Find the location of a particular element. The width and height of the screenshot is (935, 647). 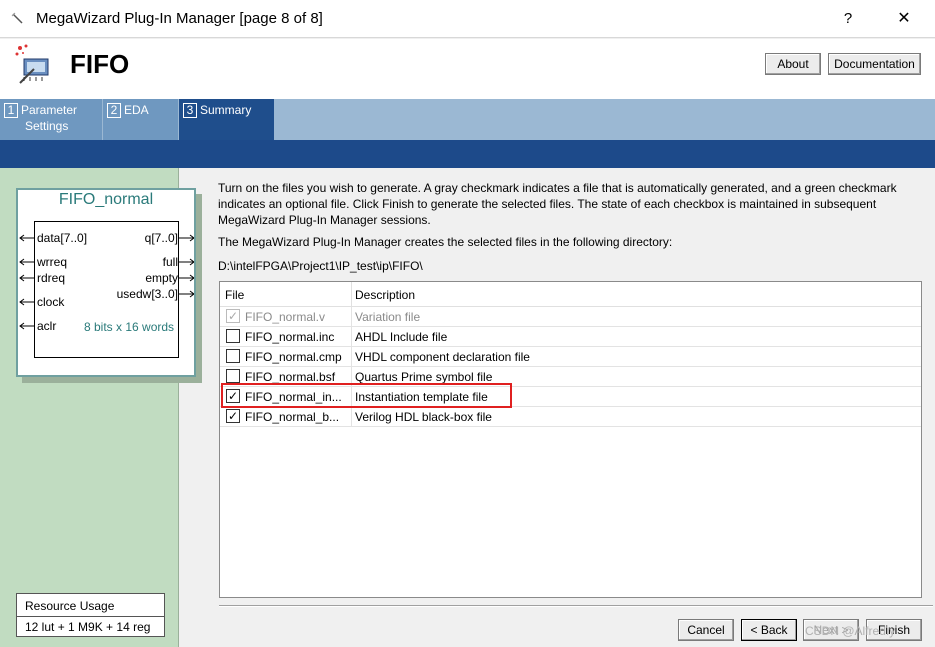

port-rdreq: rdreq is located at coordinates (51, 278).